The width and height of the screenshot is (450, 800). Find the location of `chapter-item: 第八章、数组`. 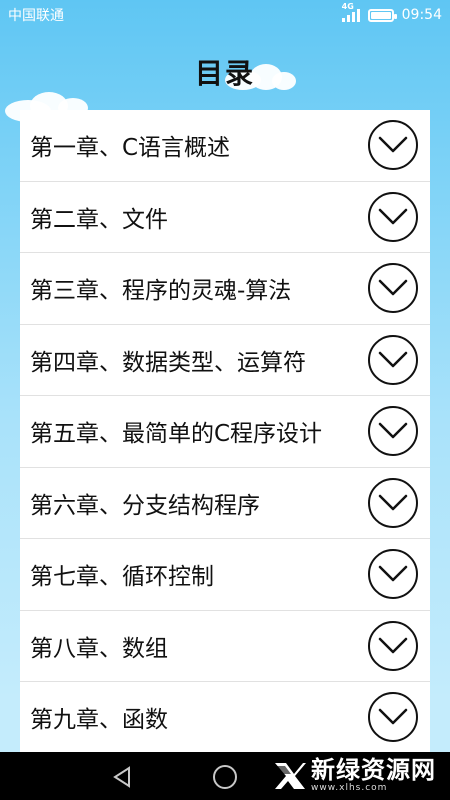

chapter-item: 第八章、数组 is located at coordinates (225, 646).